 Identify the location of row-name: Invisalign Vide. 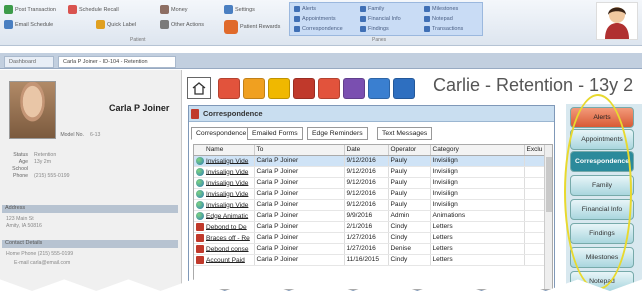
(224, 183).